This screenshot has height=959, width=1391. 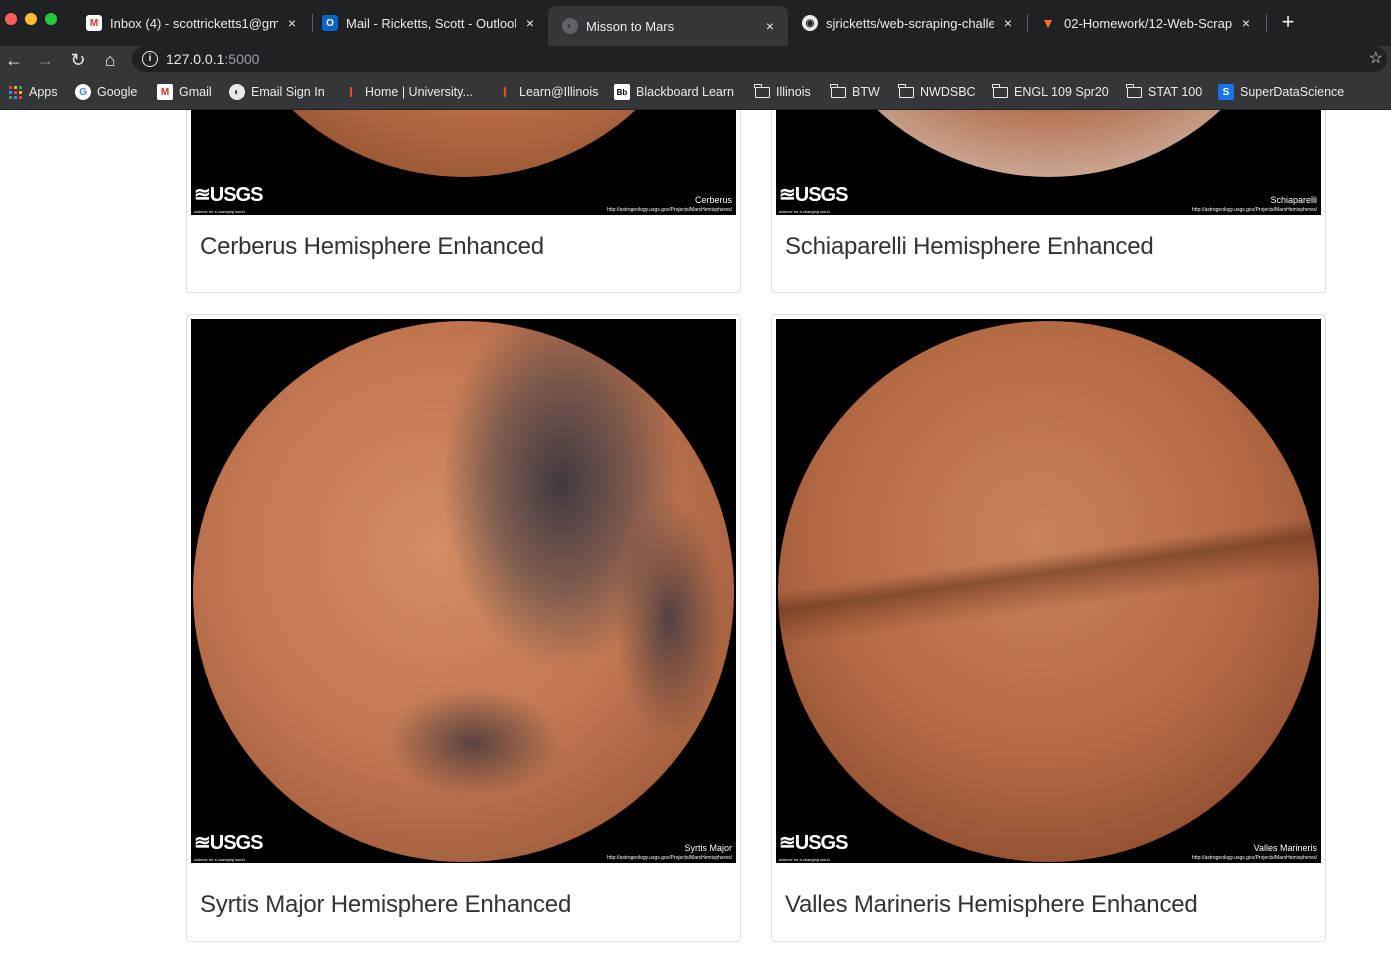 I want to click on bookmark-label: STAT 100, so click(x=1175, y=92).